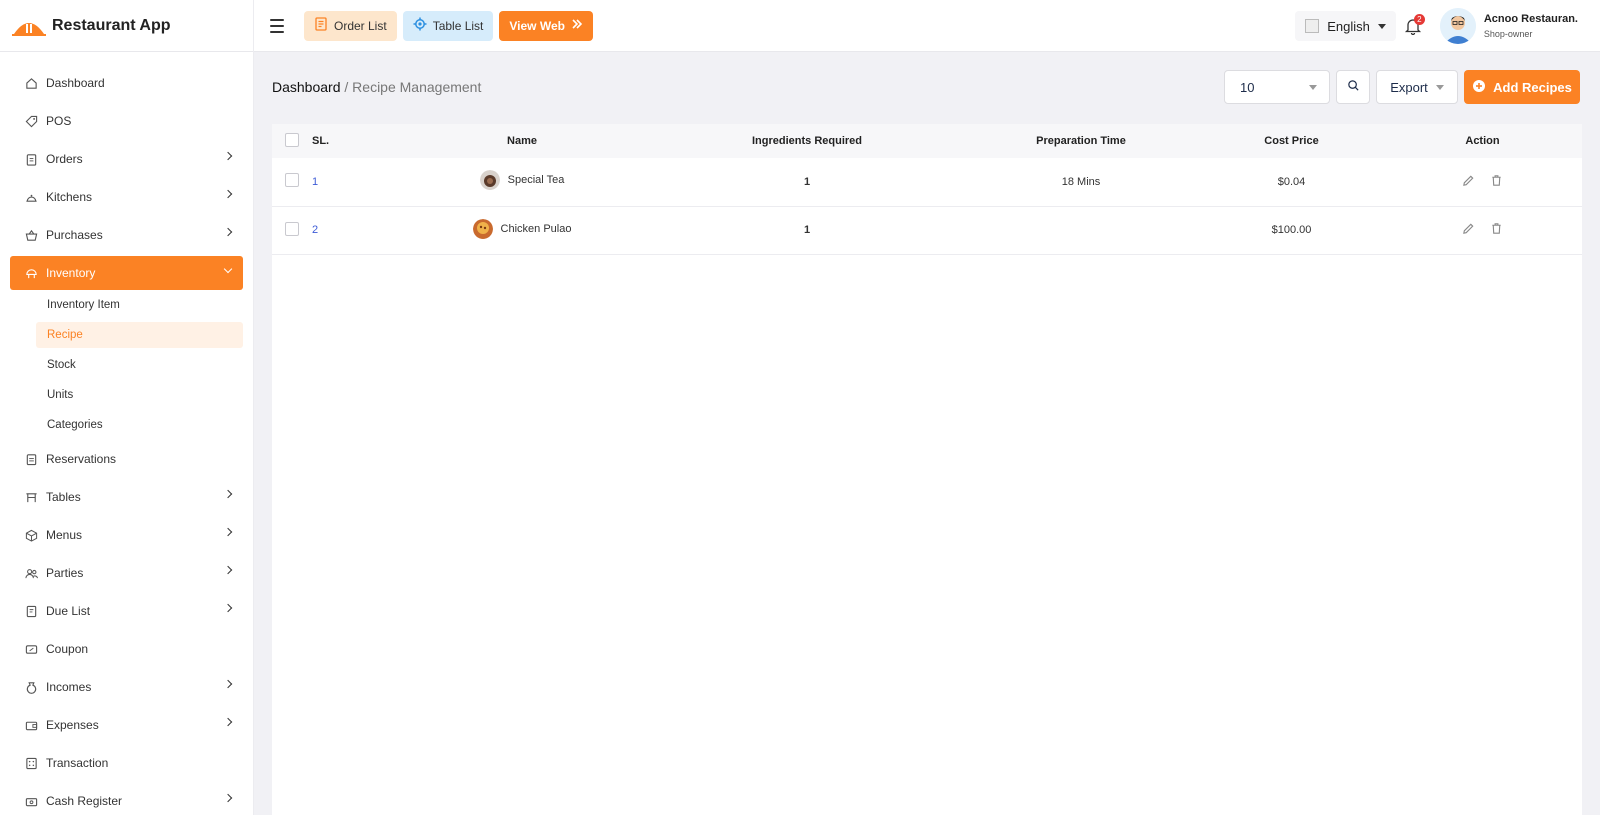 The image size is (1600, 815). I want to click on row-ingredients: 1, so click(807, 230).